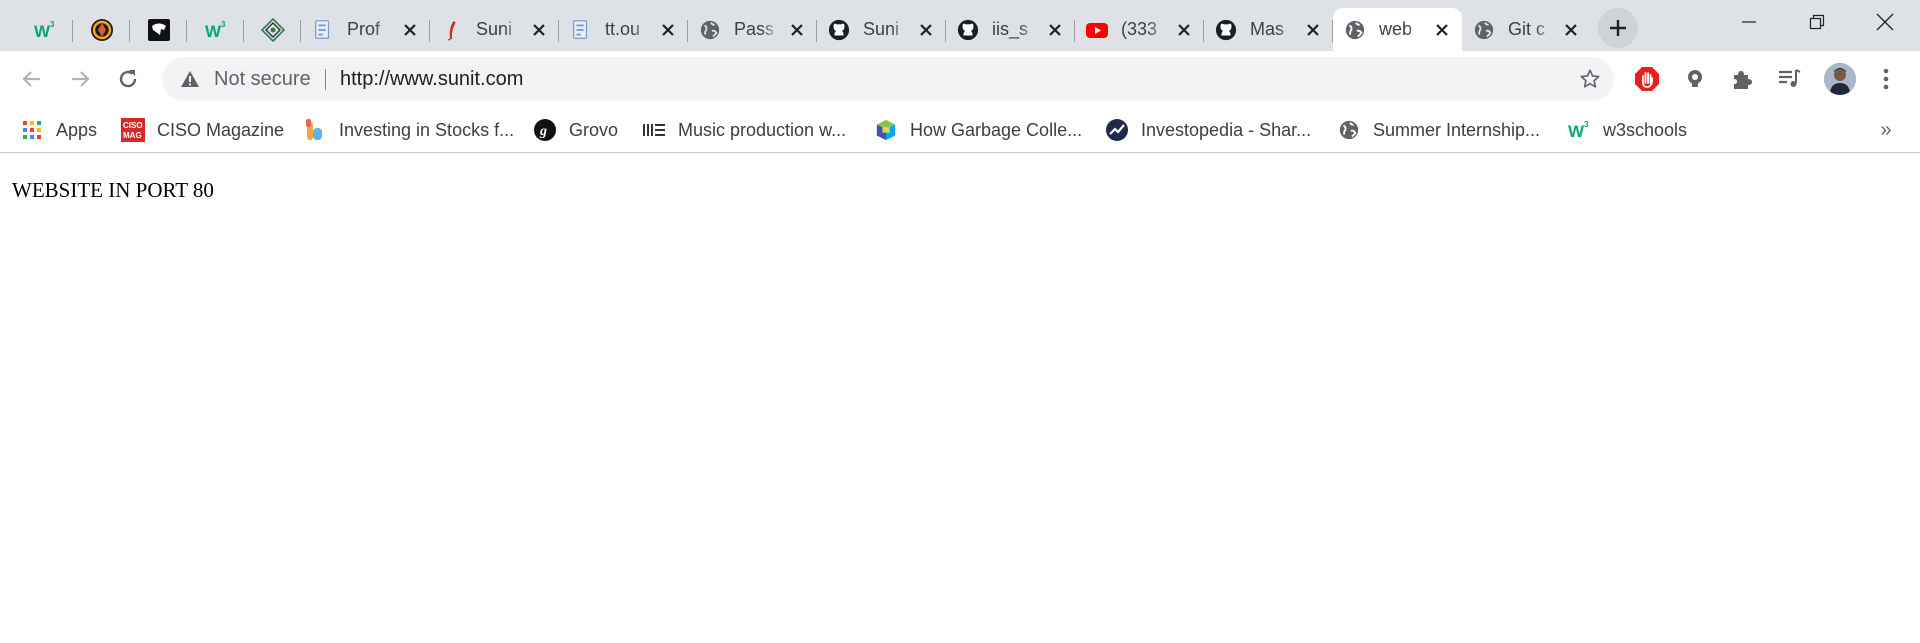 This screenshot has height=643, width=1920. I want to click on security-status-label: Not secure, so click(262, 79).